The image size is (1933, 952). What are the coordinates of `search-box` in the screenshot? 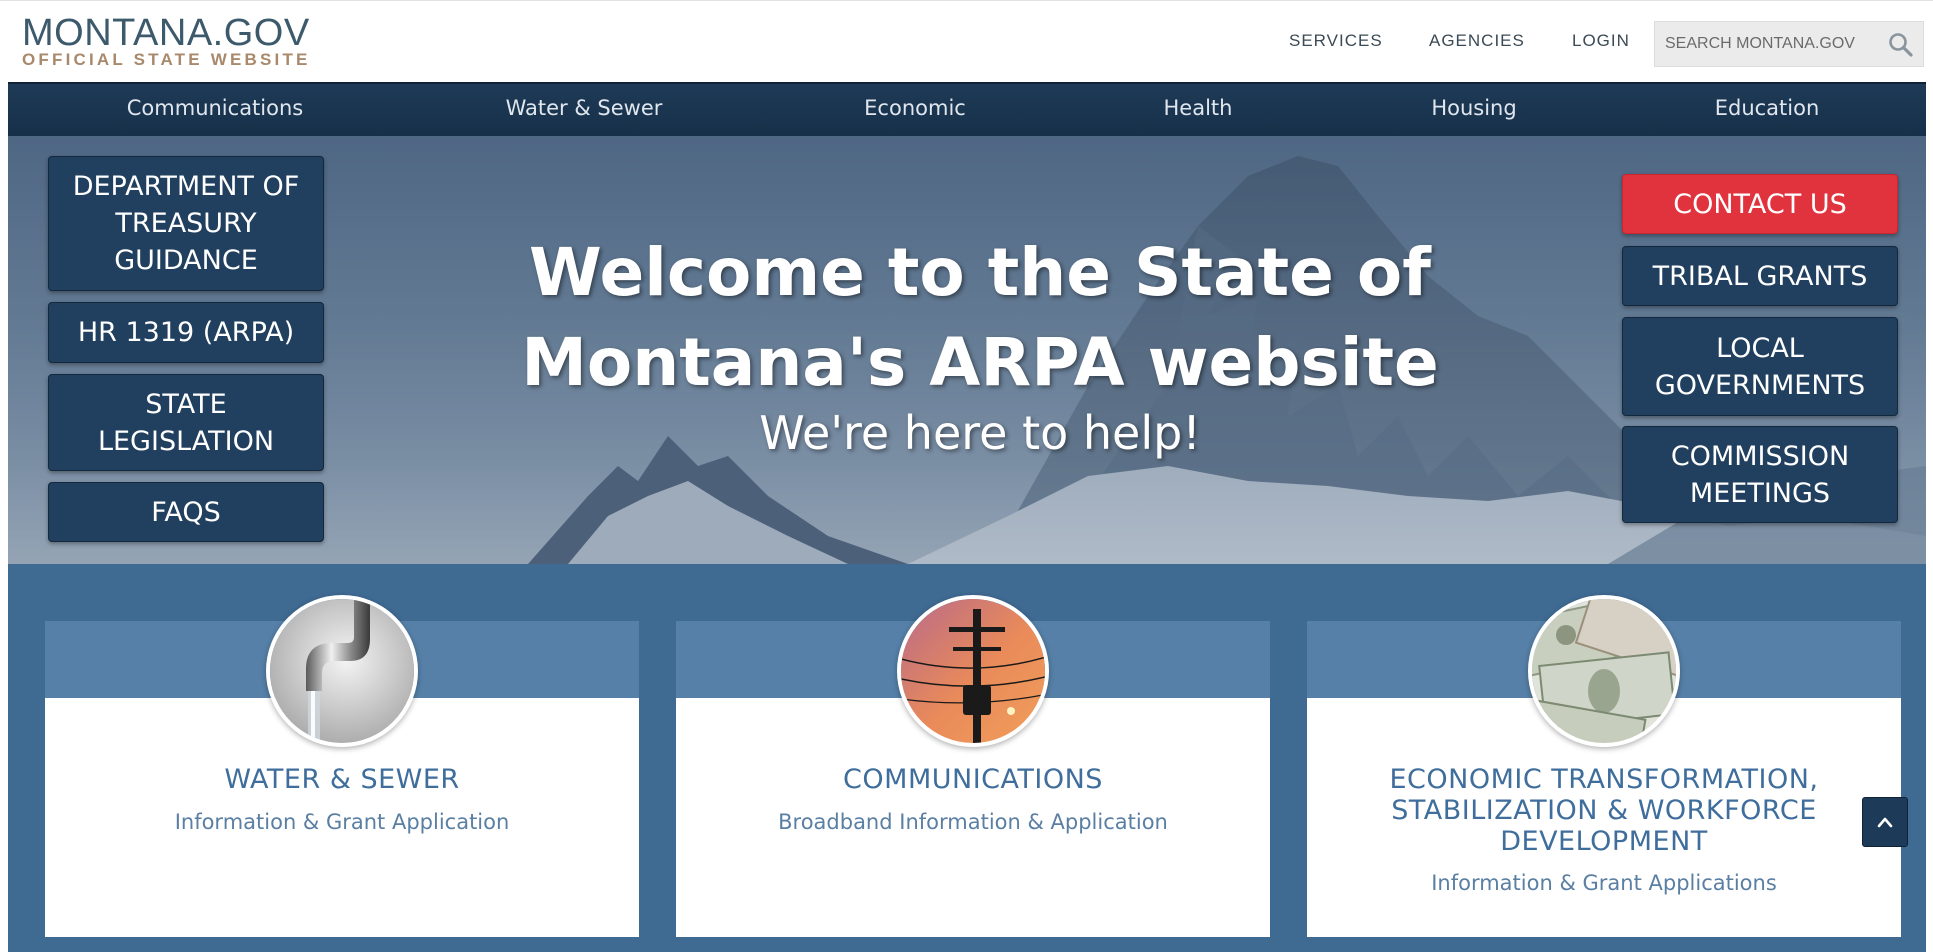 It's located at (1789, 44).